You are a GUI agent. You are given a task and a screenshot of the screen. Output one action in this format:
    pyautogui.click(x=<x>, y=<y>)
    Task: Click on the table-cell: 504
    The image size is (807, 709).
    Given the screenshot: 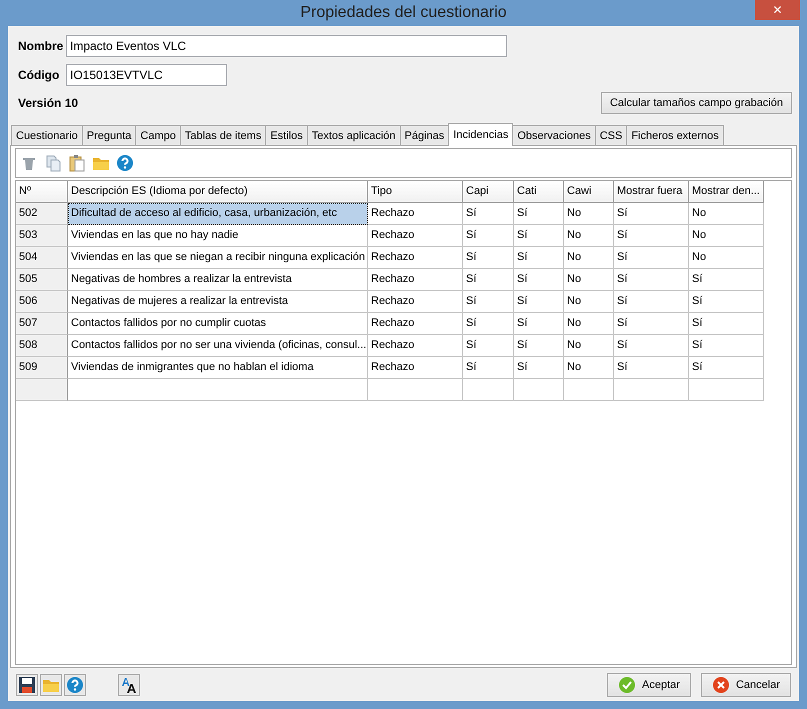 What is the action you would take?
    pyautogui.click(x=42, y=258)
    